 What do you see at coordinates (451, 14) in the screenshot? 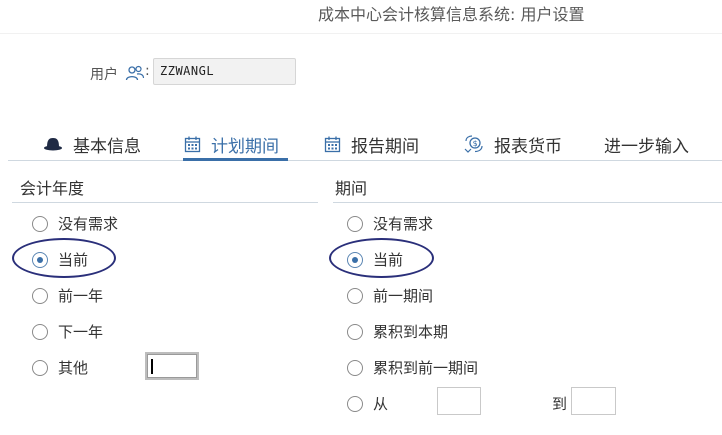
I see `window-title: 成本中心会计核算信息系统: 用户设置` at bounding box center [451, 14].